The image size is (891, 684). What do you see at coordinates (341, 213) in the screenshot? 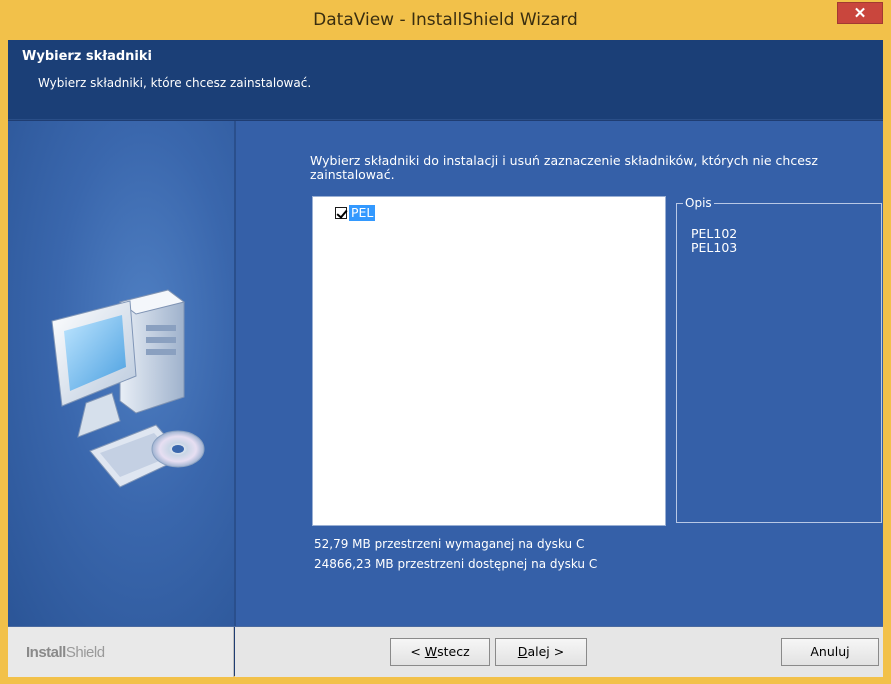
I see `checkbox-checked-icon` at bounding box center [341, 213].